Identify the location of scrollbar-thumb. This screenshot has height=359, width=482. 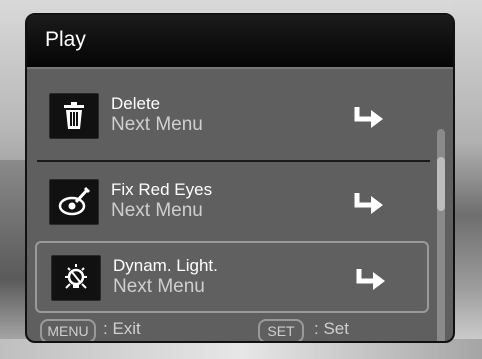
(441, 184).